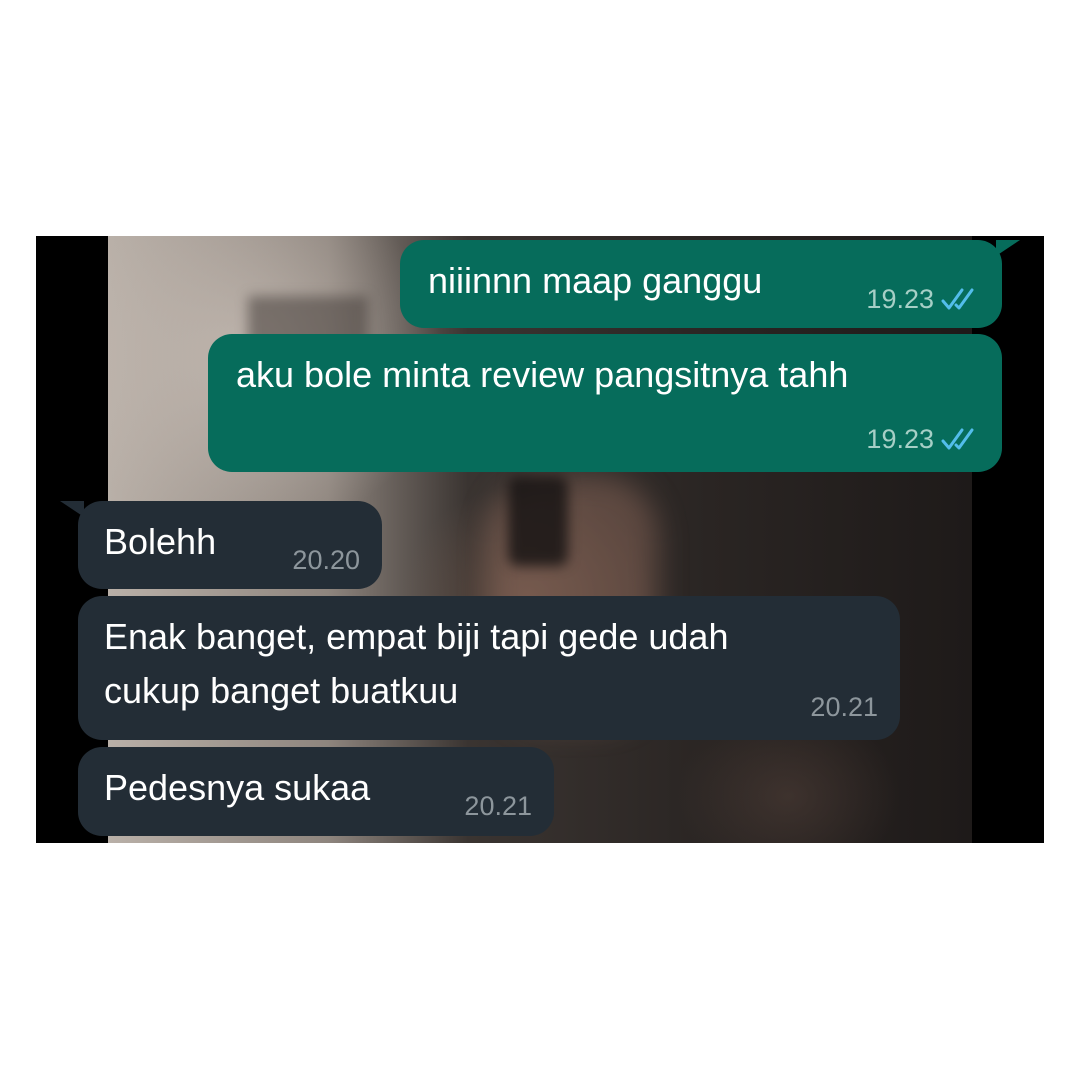 This screenshot has width=1080, height=1080. I want to click on message-time: 20.20, so click(326, 560).